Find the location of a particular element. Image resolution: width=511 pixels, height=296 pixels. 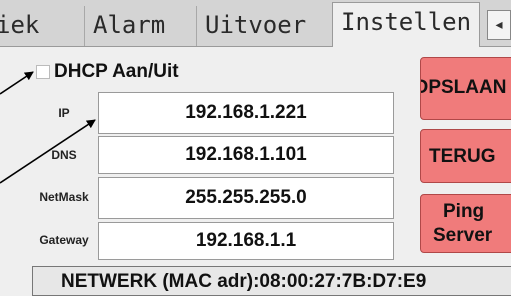

arrow-to-ip is located at coordinates (48, 151).